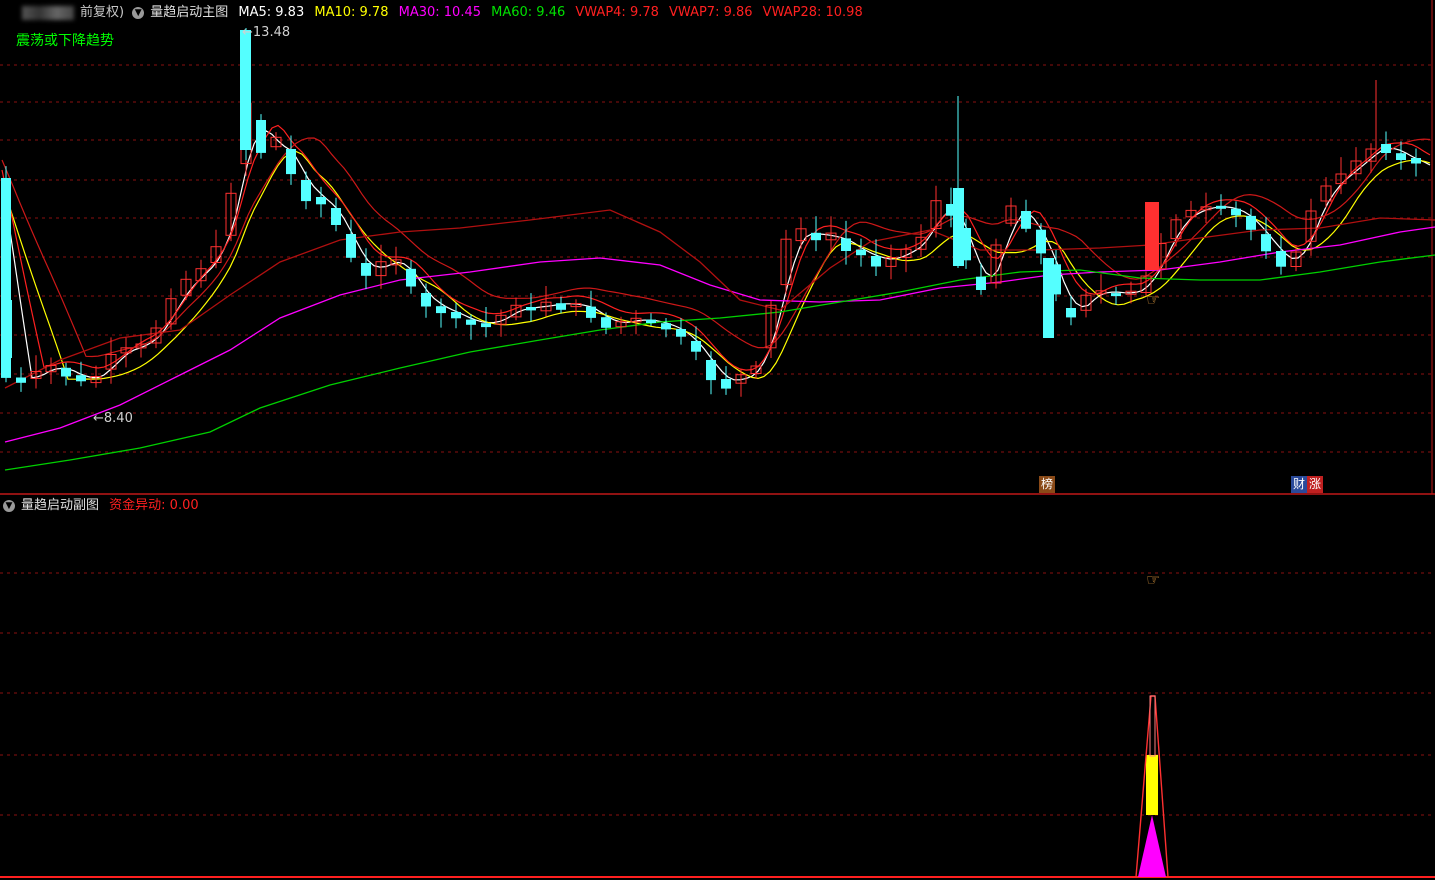  What do you see at coordinates (812, 12) in the screenshot?
I see `vwap28-value: VWAP28: 10.98` at bounding box center [812, 12].